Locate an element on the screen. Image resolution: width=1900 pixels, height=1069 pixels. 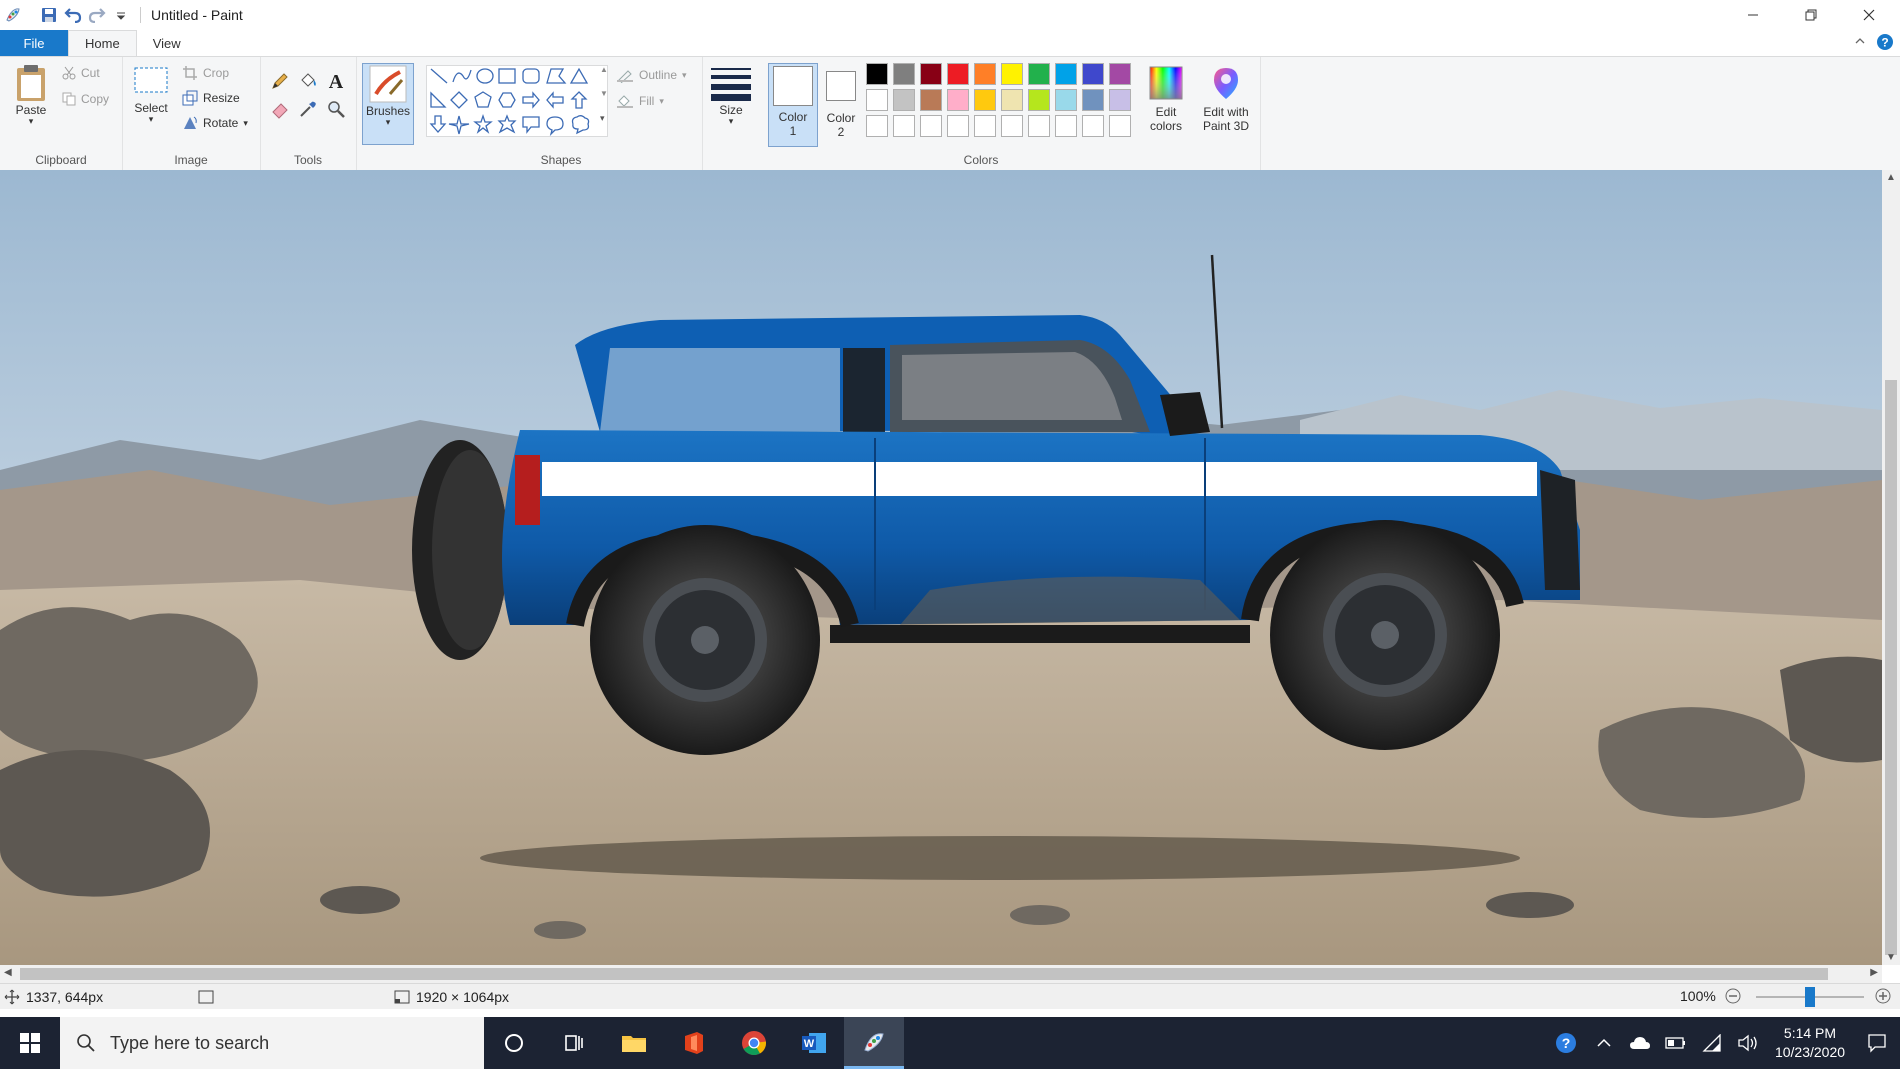
crop-button: Crop is located at coordinates (205, 73).